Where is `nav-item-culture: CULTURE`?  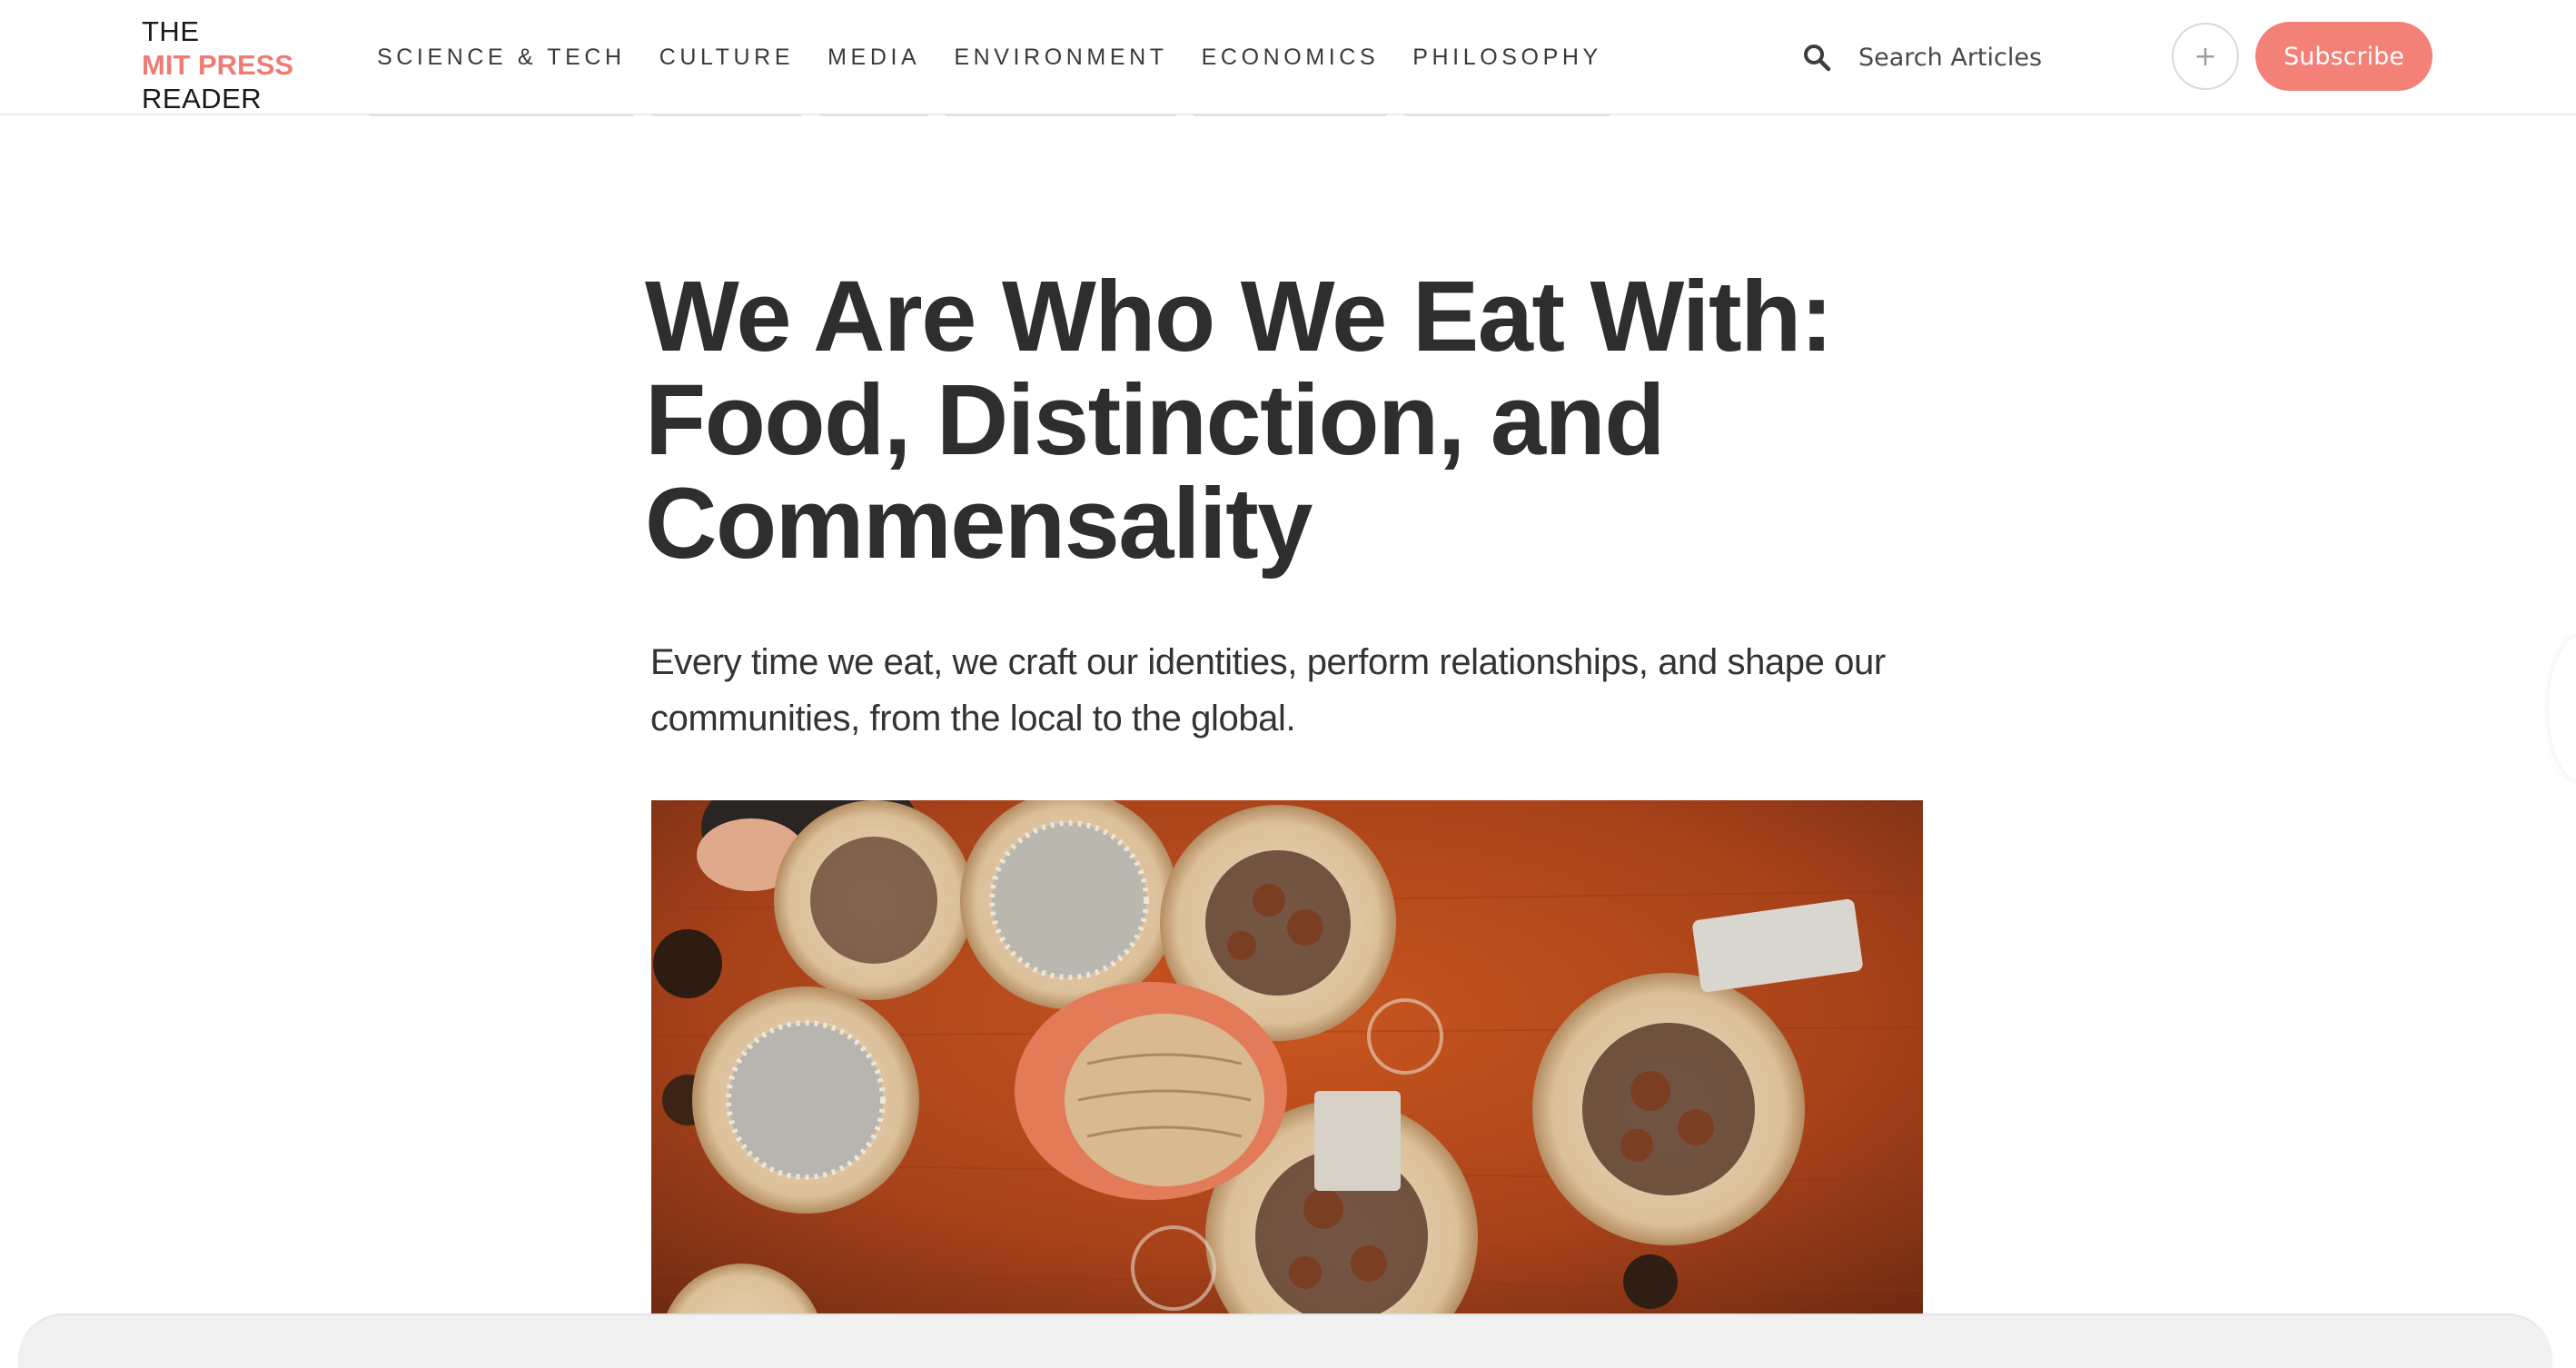 nav-item-culture: CULTURE is located at coordinates (727, 58).